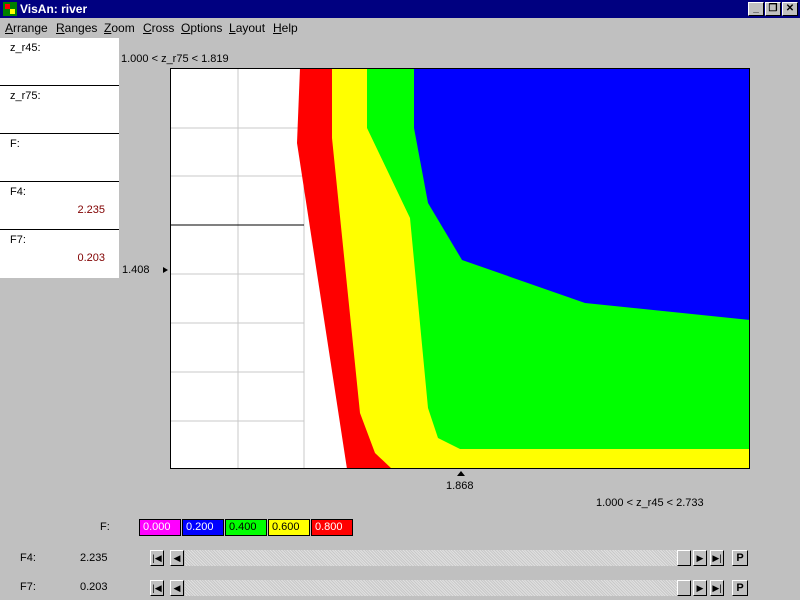 Image resolution: width=800 pixels, height=600 pixels. I want to click on info-panel: z_r45: z_r75: F: F4: 2.235 F7: 0.203, so click(59, 158).